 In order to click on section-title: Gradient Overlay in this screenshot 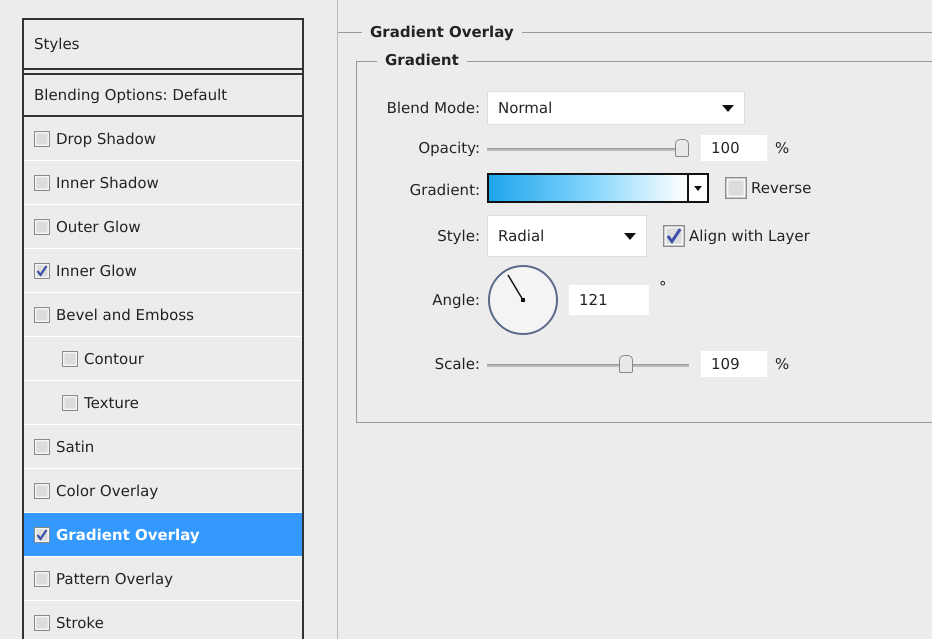, I will do `click(442, 32)`.